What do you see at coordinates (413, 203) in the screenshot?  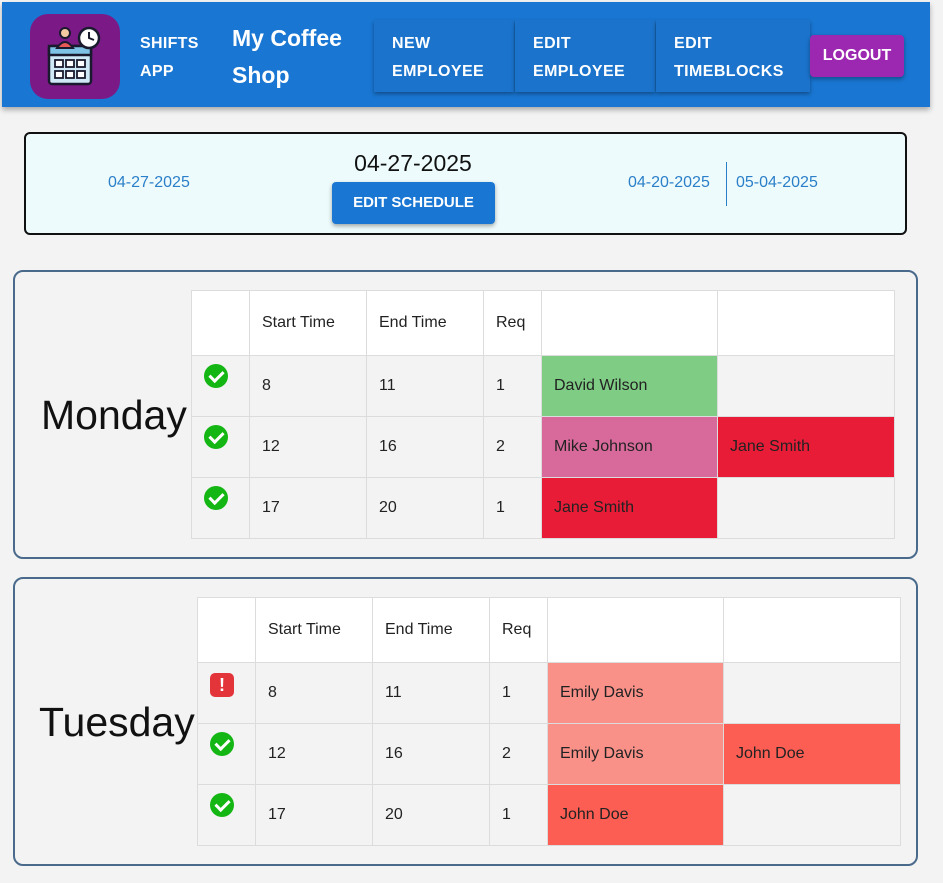 I see `edit-schedule-button: EDIT SCHEDULE` at bounding box center [413, 203].